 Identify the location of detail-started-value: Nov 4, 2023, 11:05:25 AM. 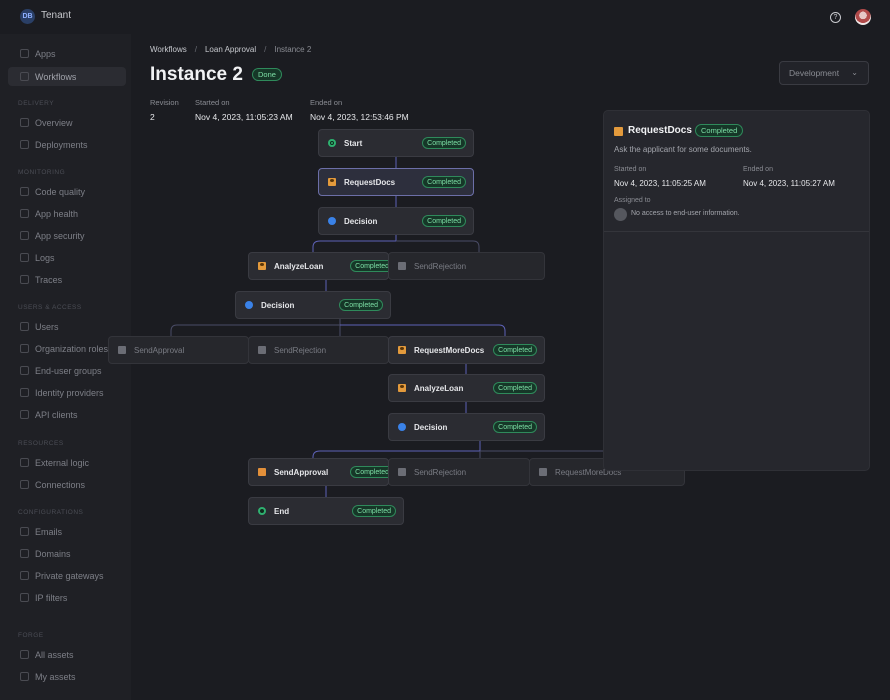
(660, 183).